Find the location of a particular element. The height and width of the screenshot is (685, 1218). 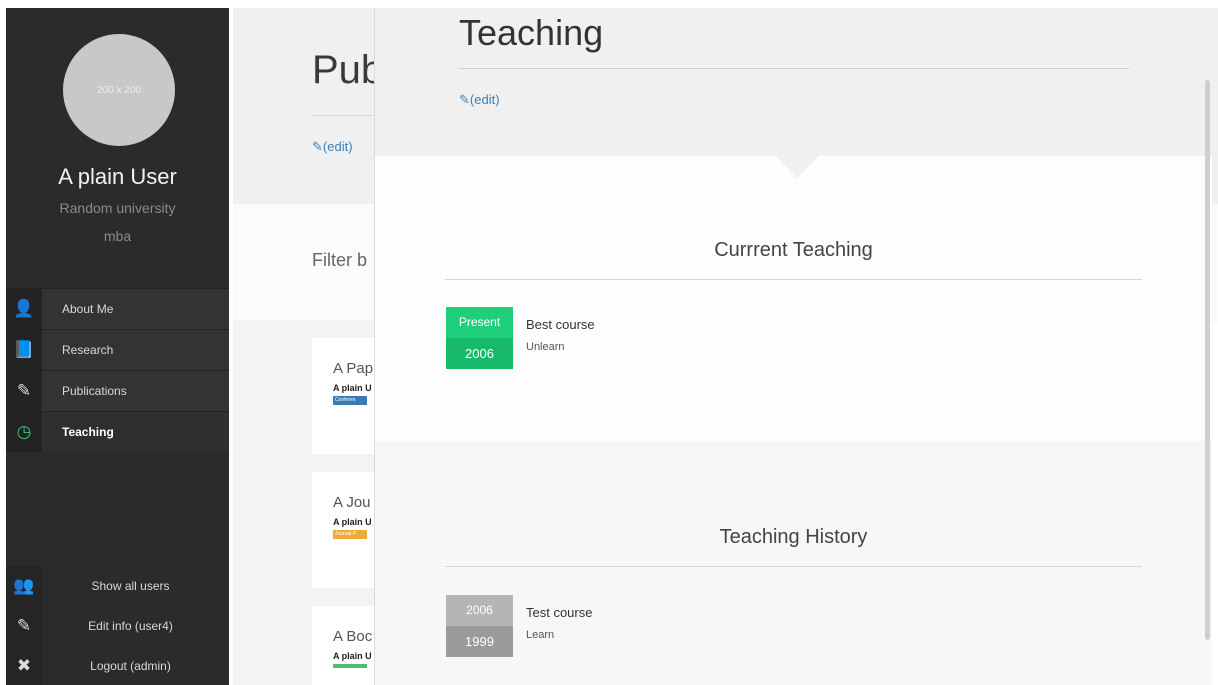

date-range: Present 2006 is located at coordinates (479, 338).